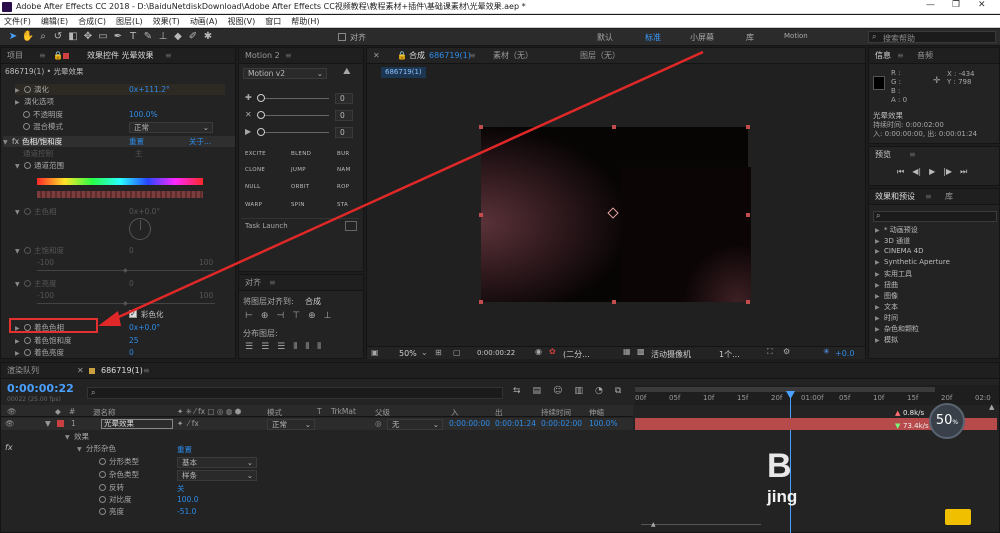 The width and height of the screenshot is (1000, 533). I want to click on maximize-icon: ❐, so click(956, 5).